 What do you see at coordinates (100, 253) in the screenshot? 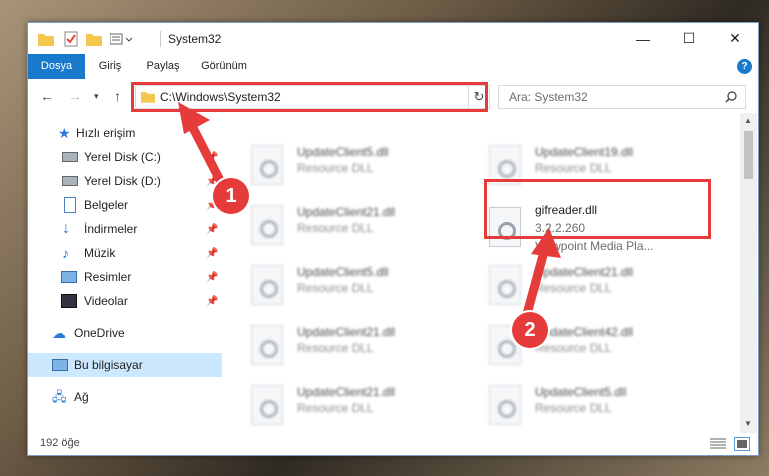
I see `nav-label: Müzik` at bounding box center [100, 253].